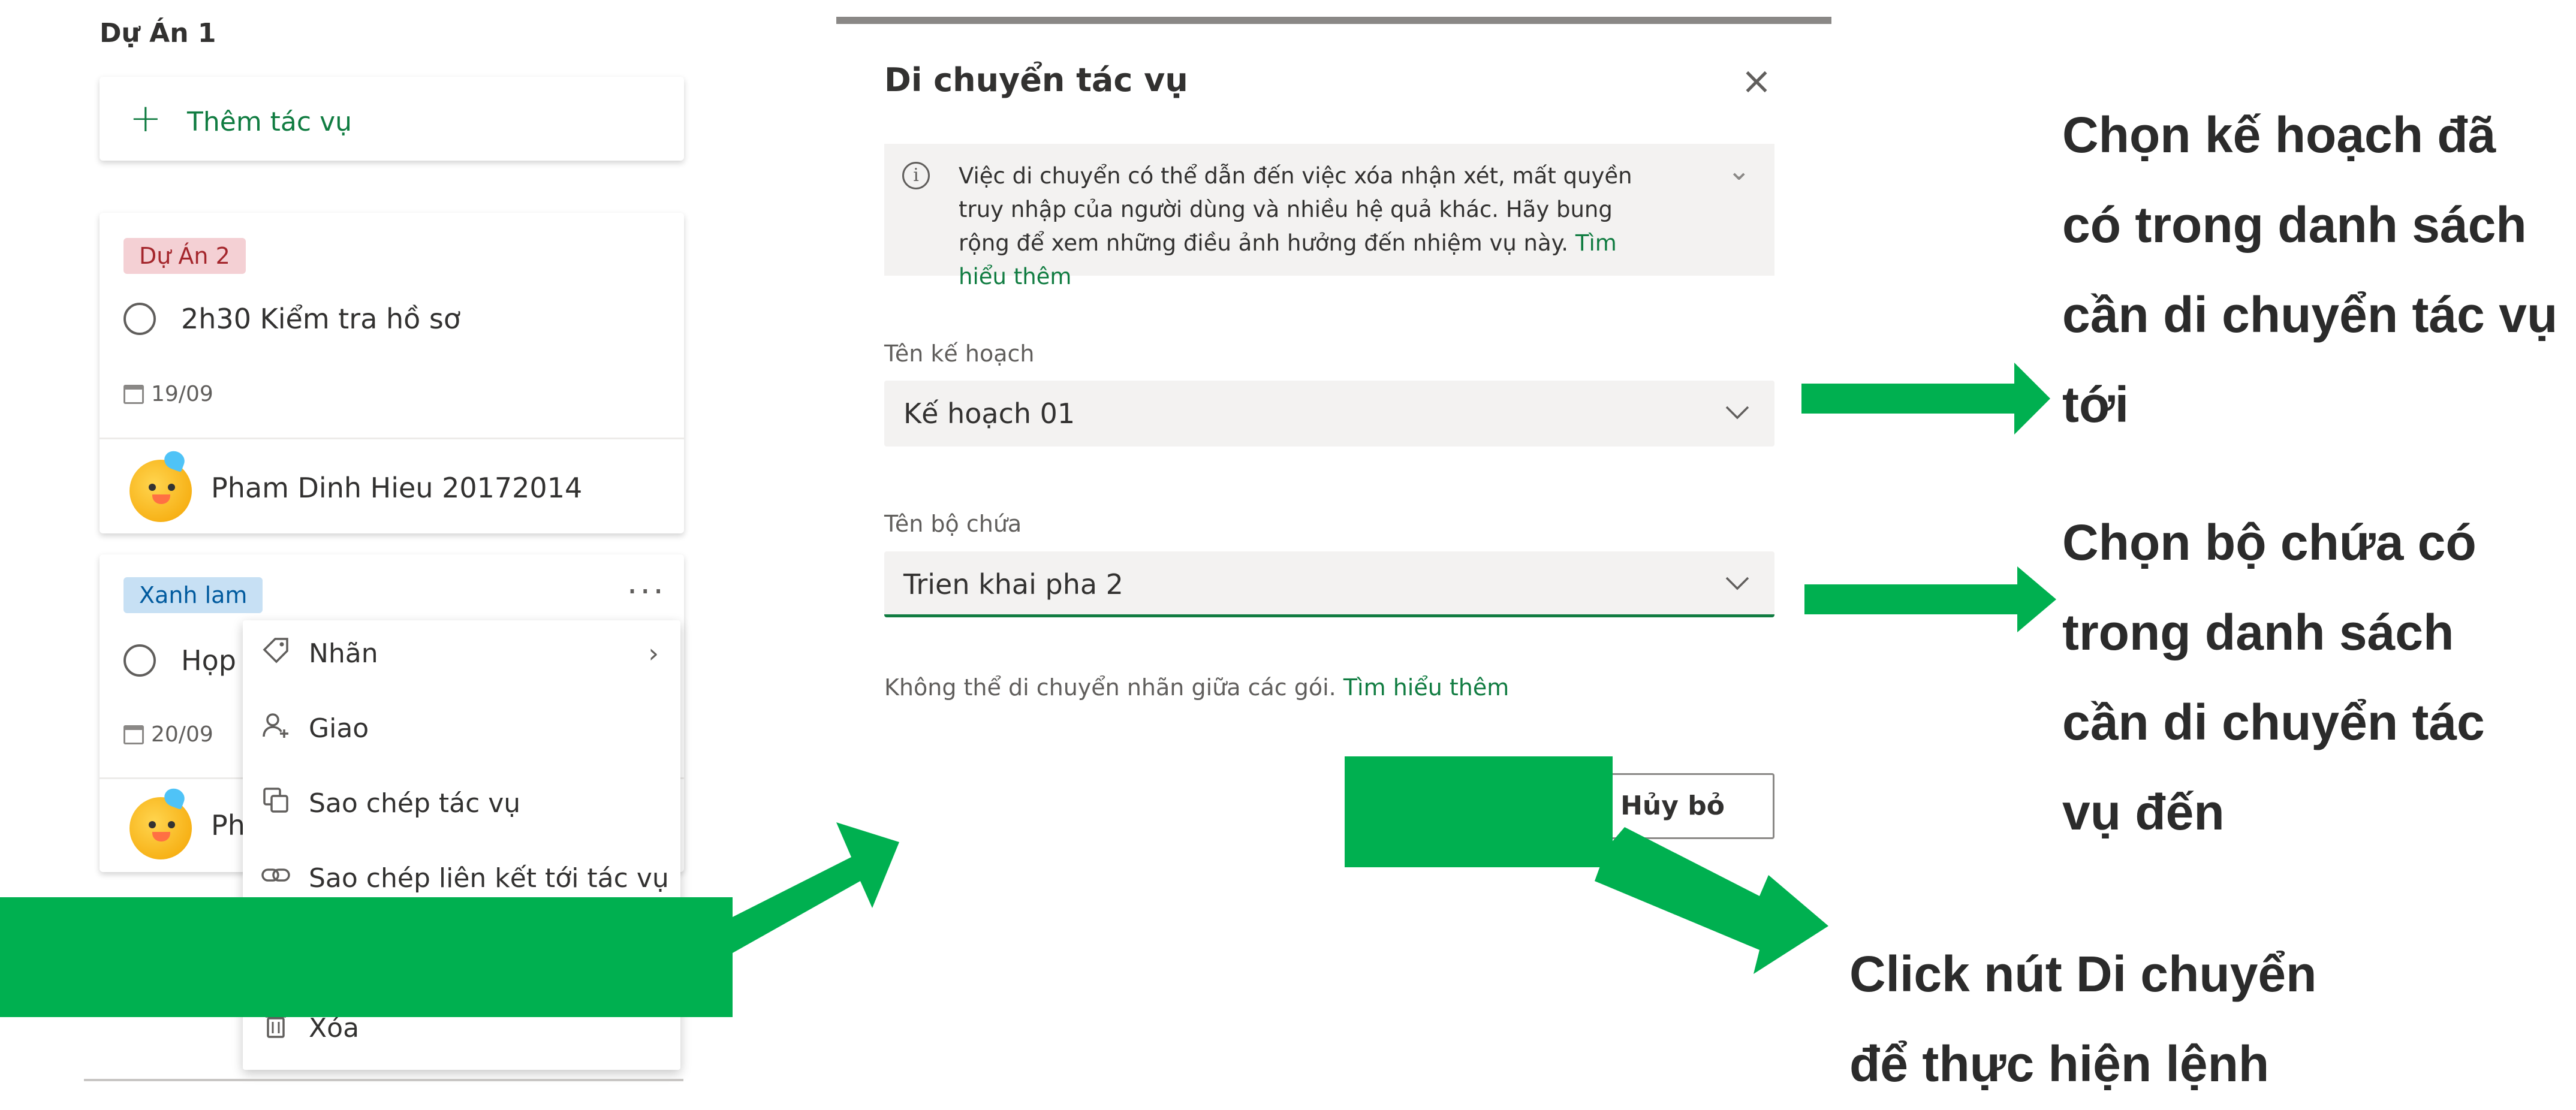 Image resolution: width=2576 pixels, height=1110 pixels. I want to click on arrow-to-plan, so click(1926, 399).